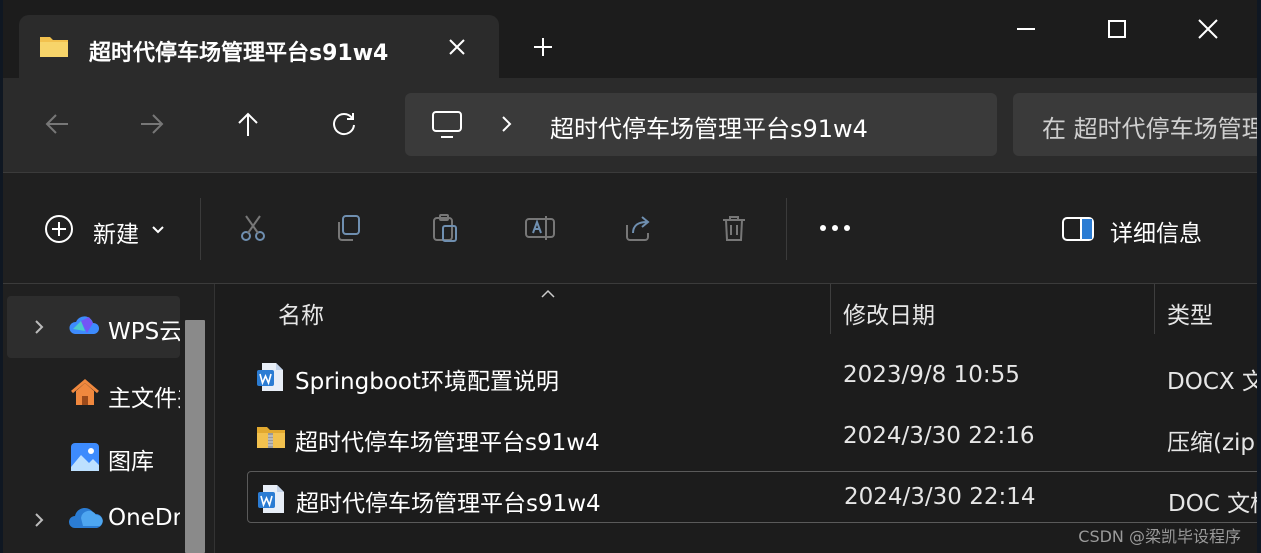 This screenshot has height=553, width=1261. I want to click on tab-current-folder: 超时代停车场管理平台s91w4, so click(259, 46).